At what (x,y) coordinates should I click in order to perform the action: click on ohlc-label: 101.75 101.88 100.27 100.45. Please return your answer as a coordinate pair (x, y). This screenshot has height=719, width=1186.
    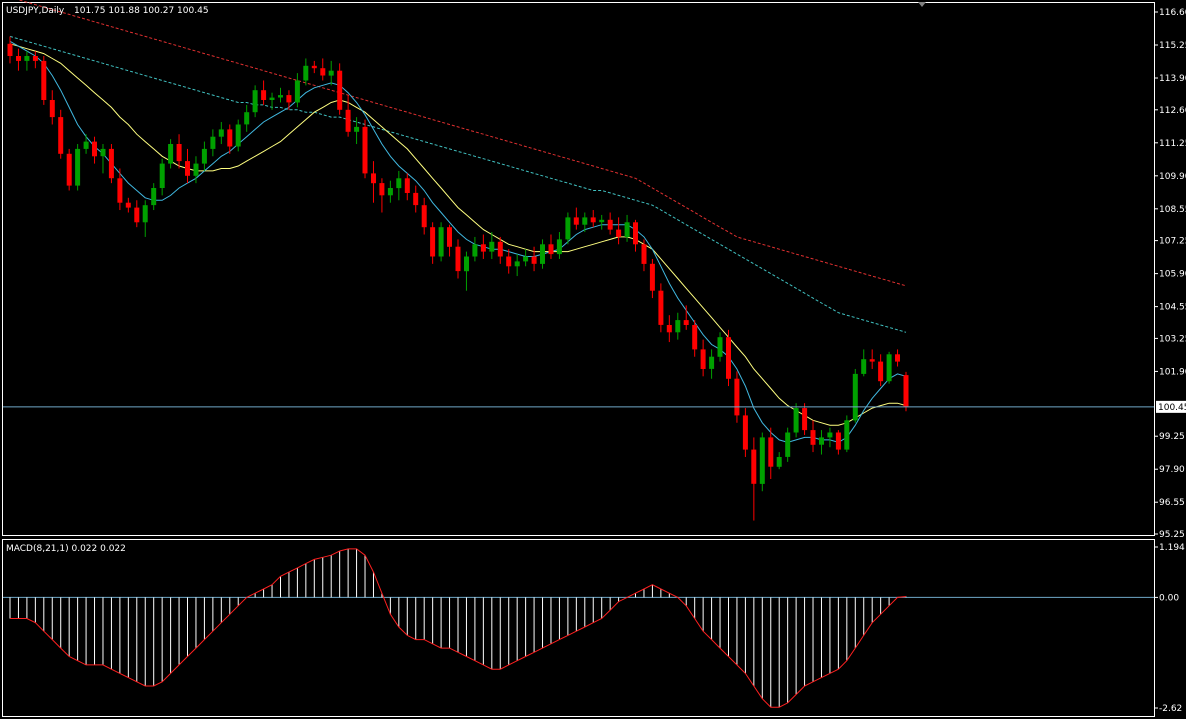
    Looking at the image, I should click on (141, 11).